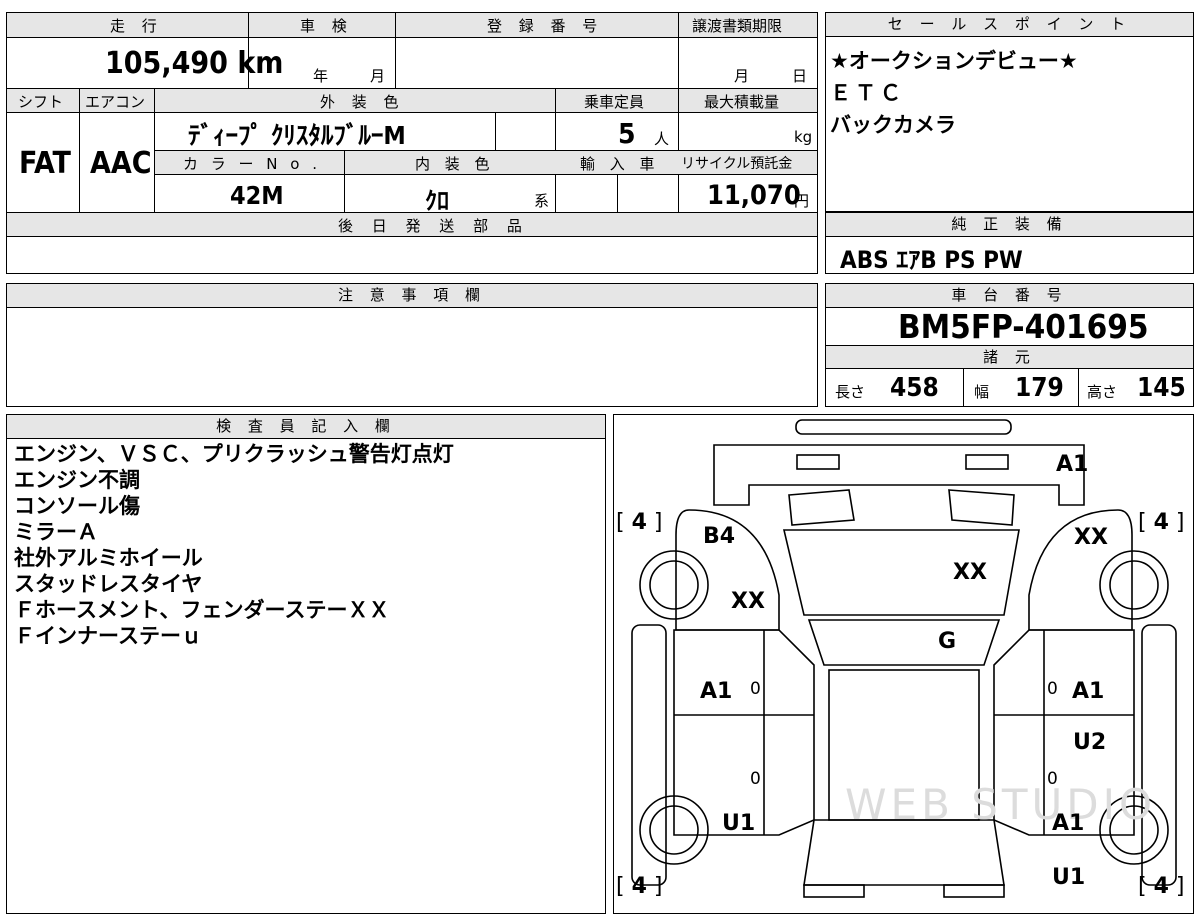  What do you see at coordinates (639, 522) in the screenshot?
I see `tire-depth-fl: [ 4 ]` at bounding box center [639, 522].